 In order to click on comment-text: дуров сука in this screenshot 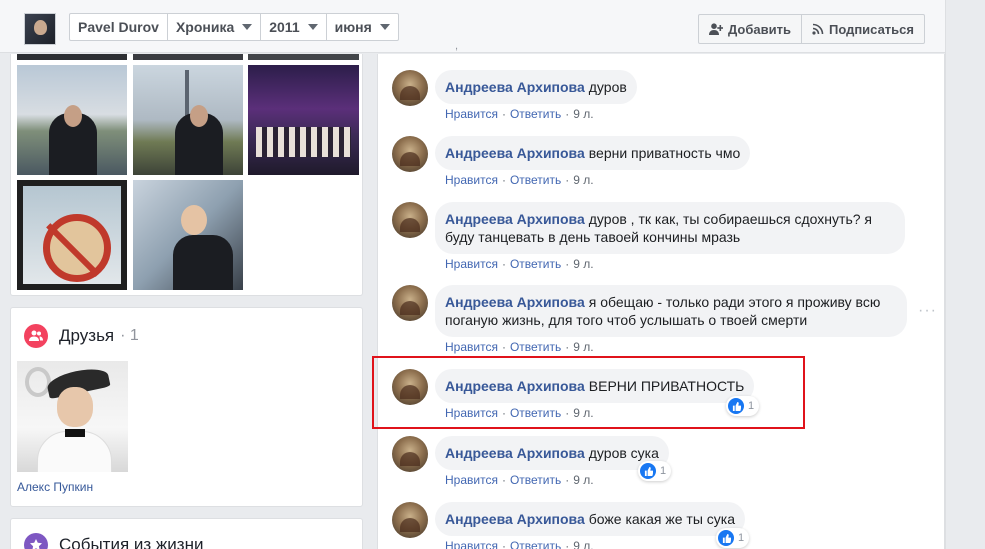, I will do `click(623, 453)`.